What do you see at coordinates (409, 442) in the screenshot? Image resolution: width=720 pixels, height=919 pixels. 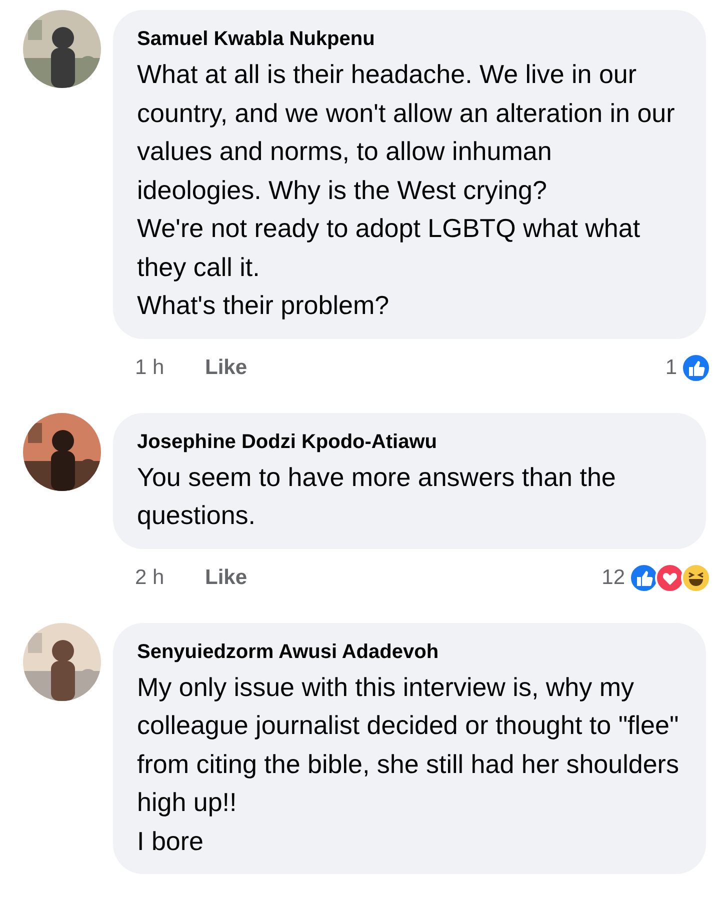 I see `author-name: Josephine Dodzi Kpodo-Atiawu` at bounding box center [409, 442].